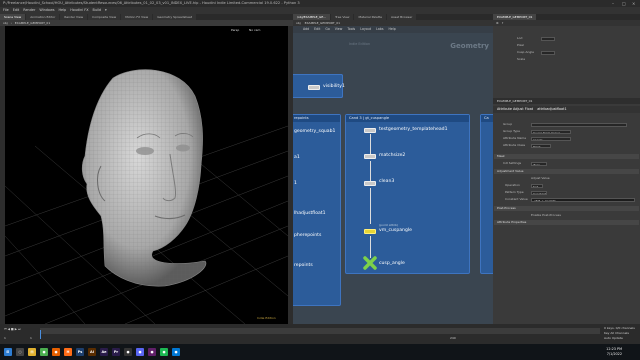  I want to click on menu-desktop: Houdini FX, so click(79, 10).